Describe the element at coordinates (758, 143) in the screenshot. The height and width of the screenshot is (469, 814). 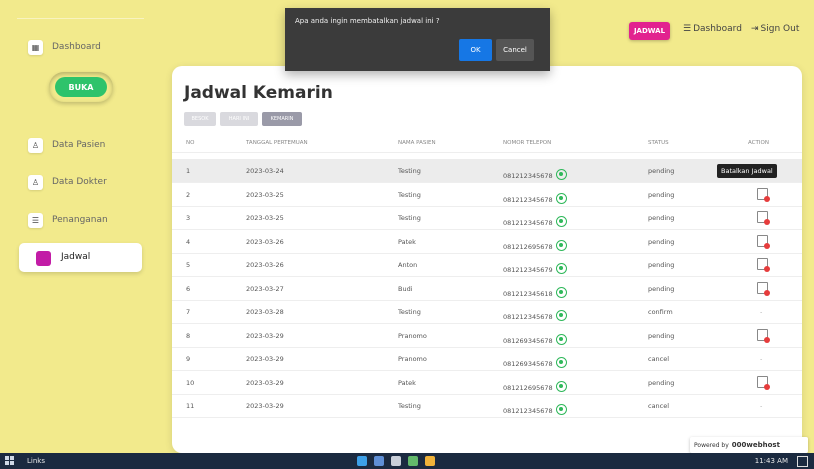
I see `col-action: ACTION` at that location.